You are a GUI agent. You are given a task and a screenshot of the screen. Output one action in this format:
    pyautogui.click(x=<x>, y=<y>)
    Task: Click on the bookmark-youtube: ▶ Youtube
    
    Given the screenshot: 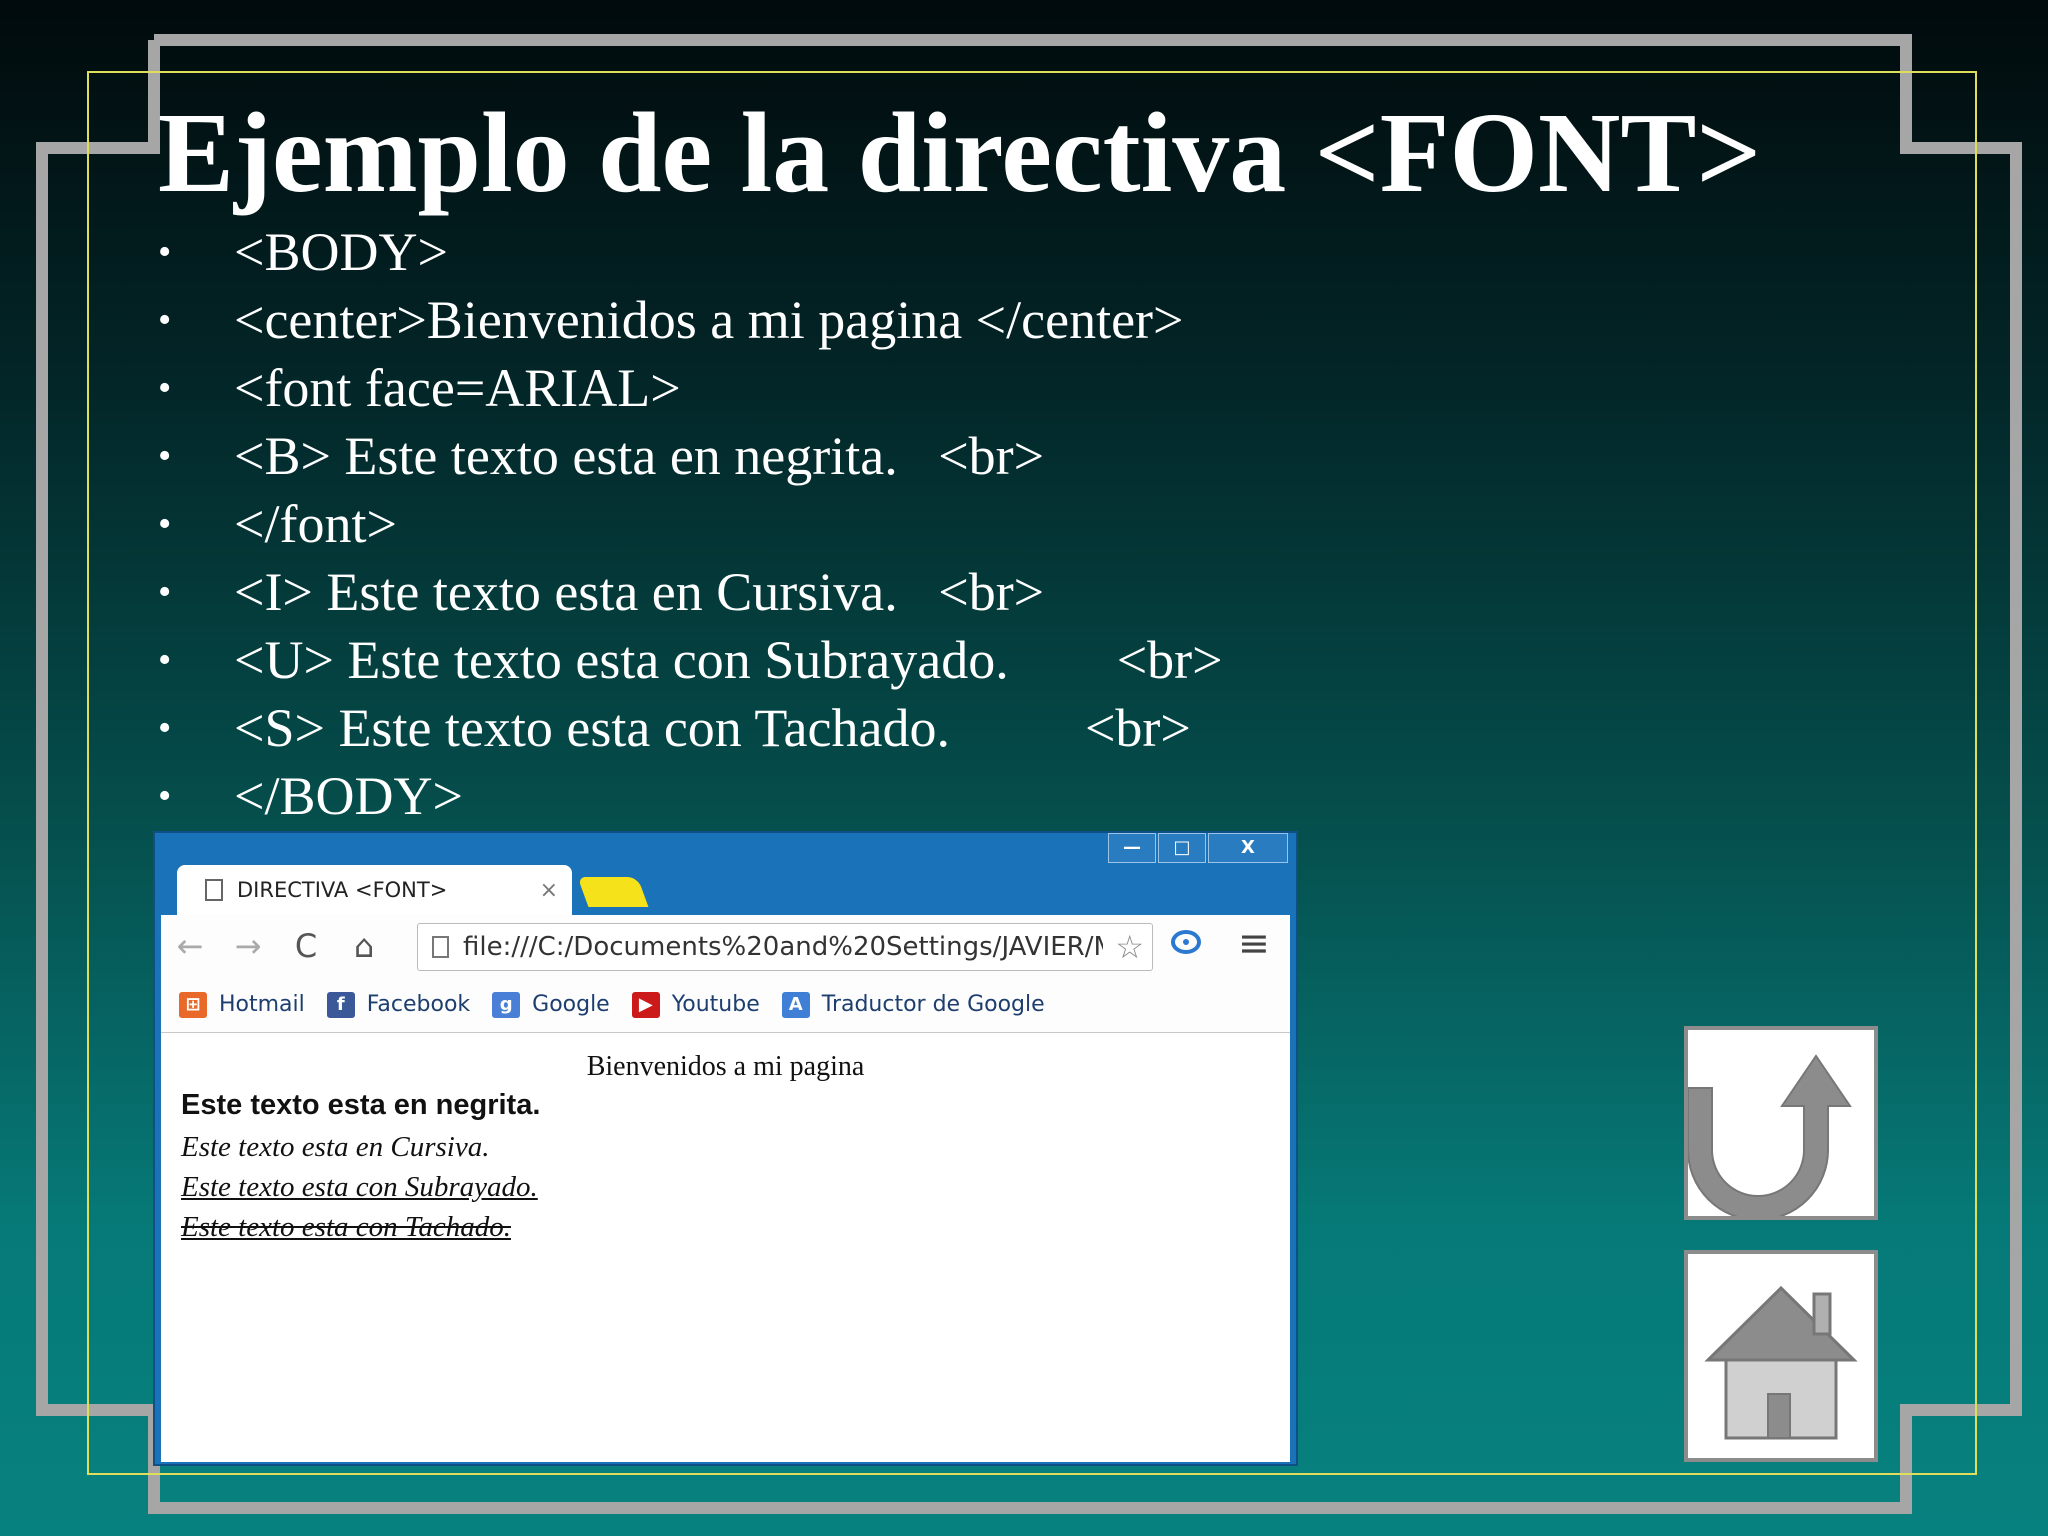 What is the action you would take?
    pyautogui.click(x=695, y=1004)
    